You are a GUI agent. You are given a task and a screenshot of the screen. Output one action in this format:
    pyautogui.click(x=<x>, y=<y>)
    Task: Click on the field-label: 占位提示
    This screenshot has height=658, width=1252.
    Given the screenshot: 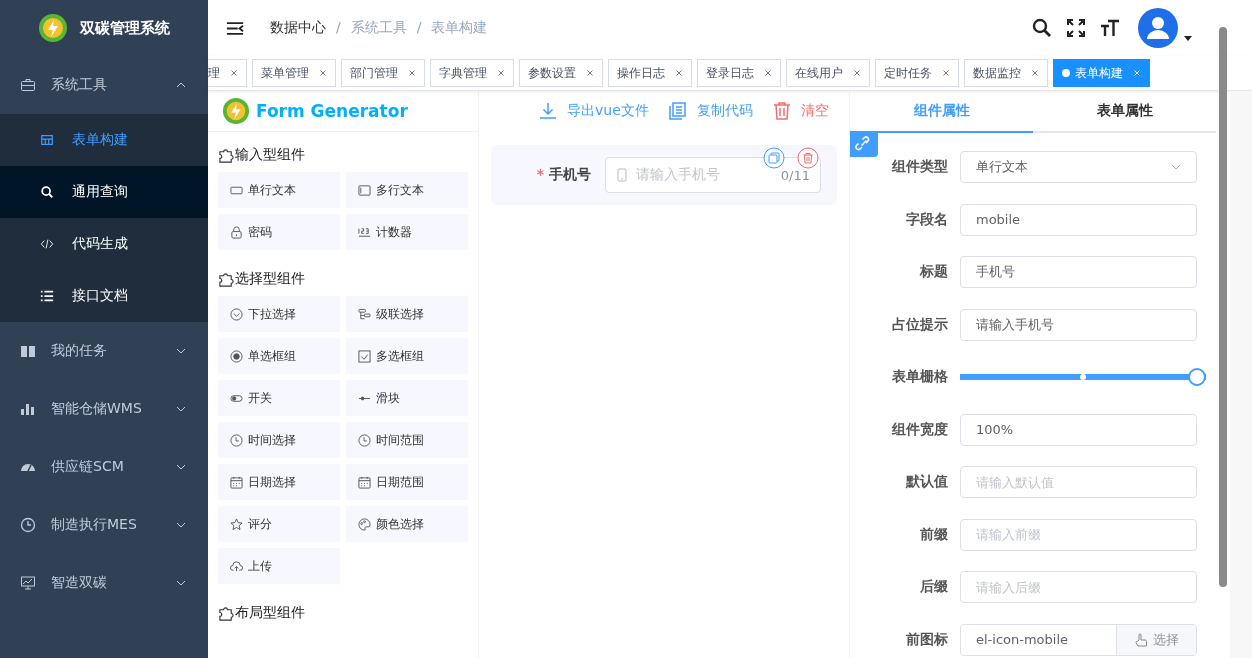 What is the action you would take?
    pyautogui.click(x=920, y=324)
    